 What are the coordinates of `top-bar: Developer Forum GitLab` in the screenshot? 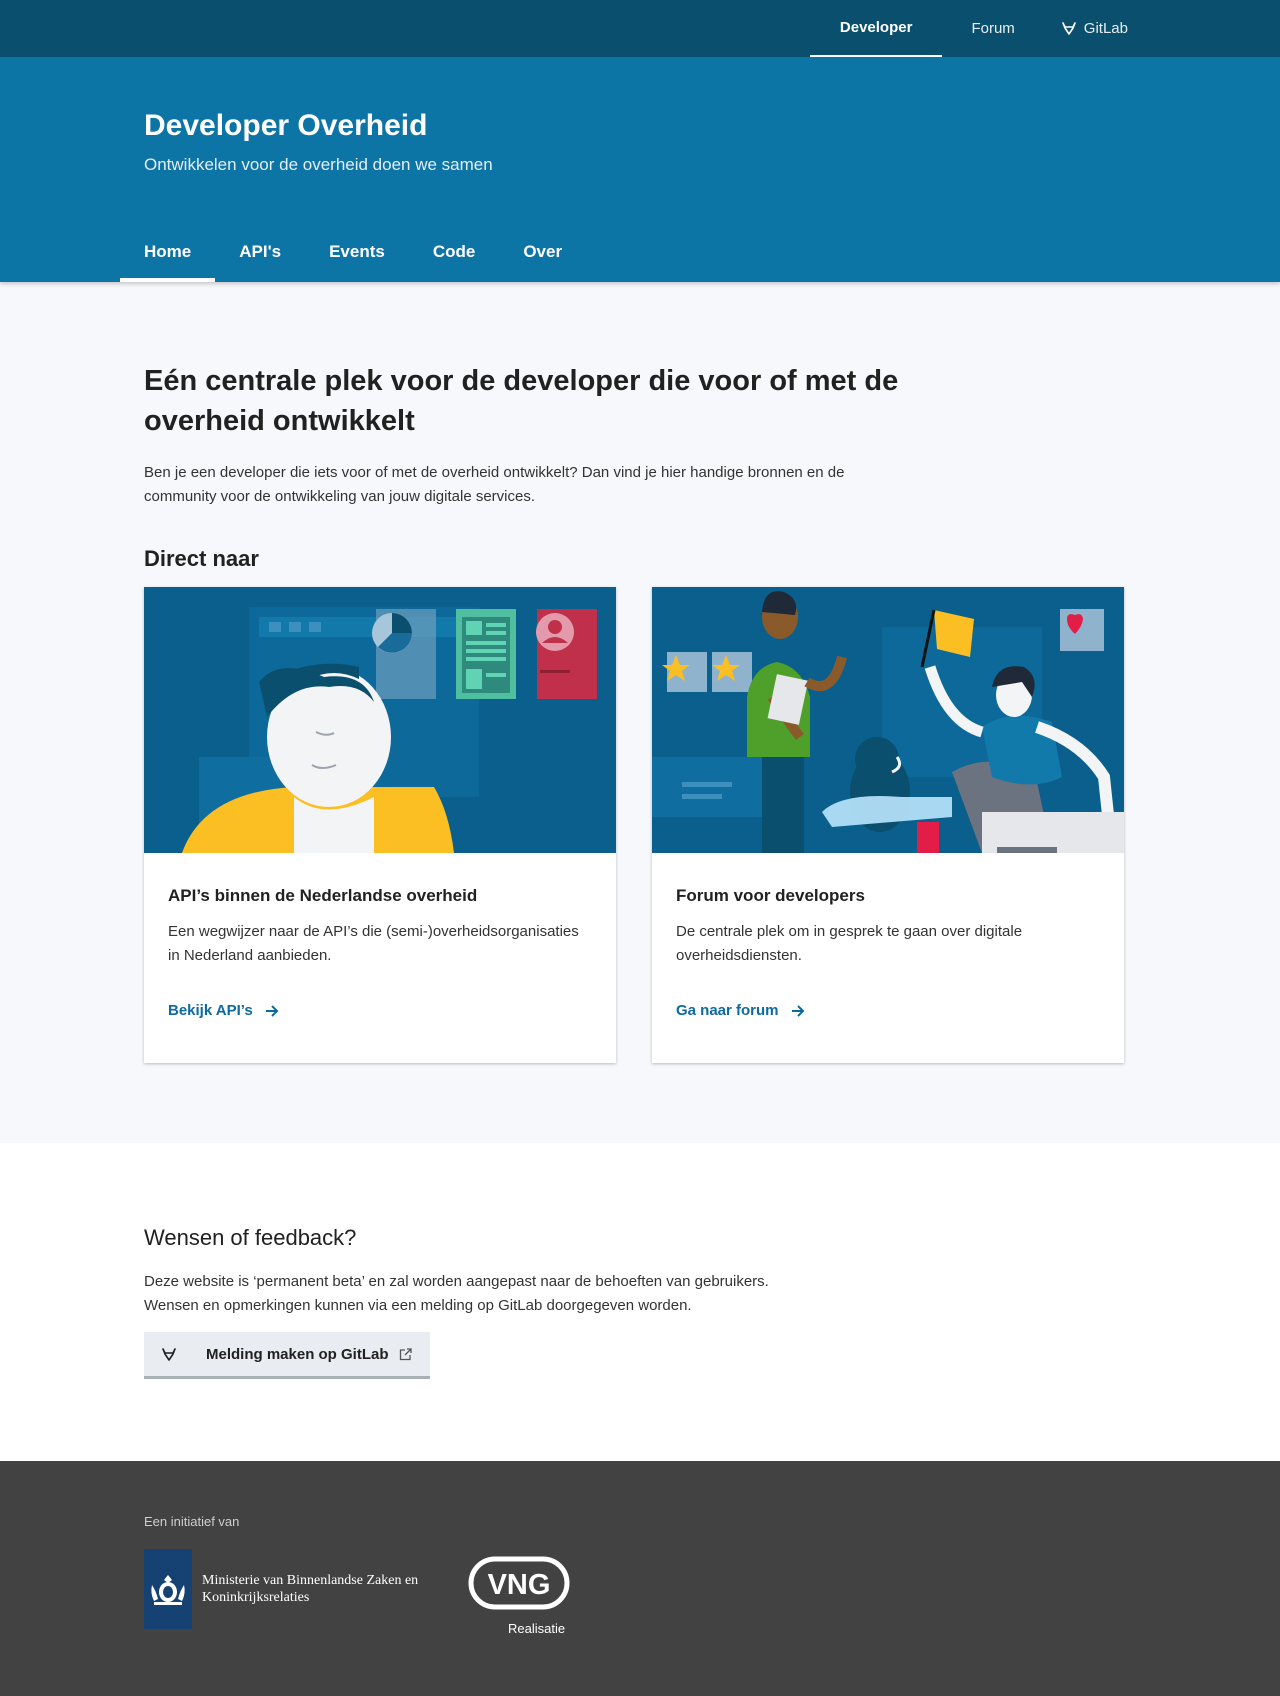 It's located at (640, 28).